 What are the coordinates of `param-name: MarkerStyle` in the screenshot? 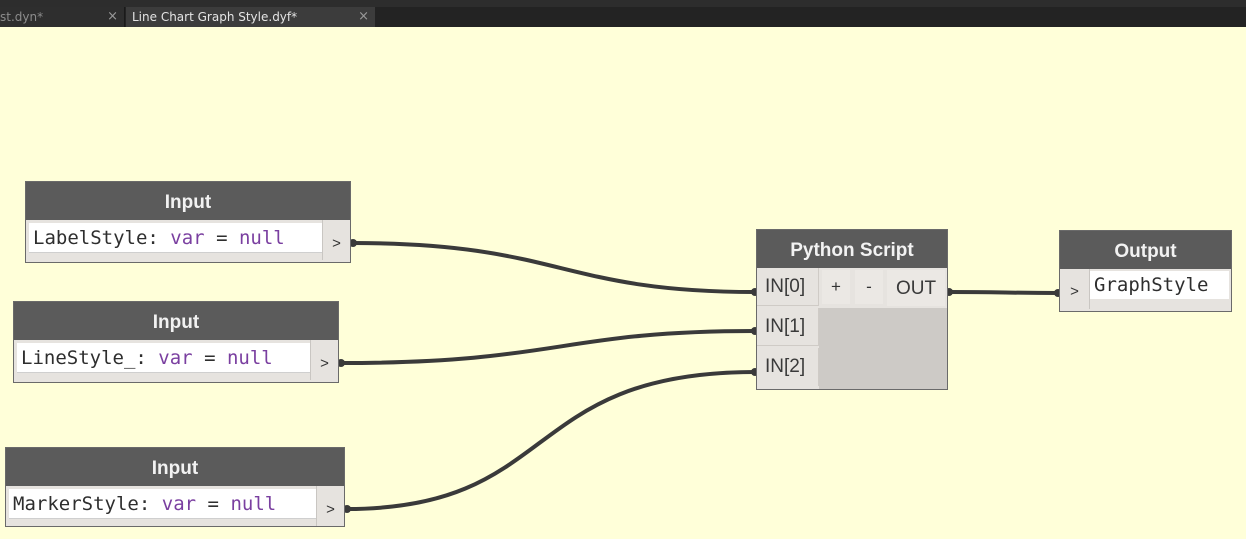 It's located at (76, 504).